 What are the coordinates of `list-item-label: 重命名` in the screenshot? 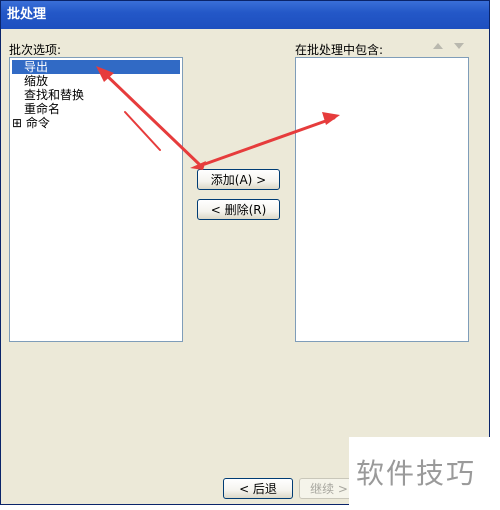 It's located at (42, 109).